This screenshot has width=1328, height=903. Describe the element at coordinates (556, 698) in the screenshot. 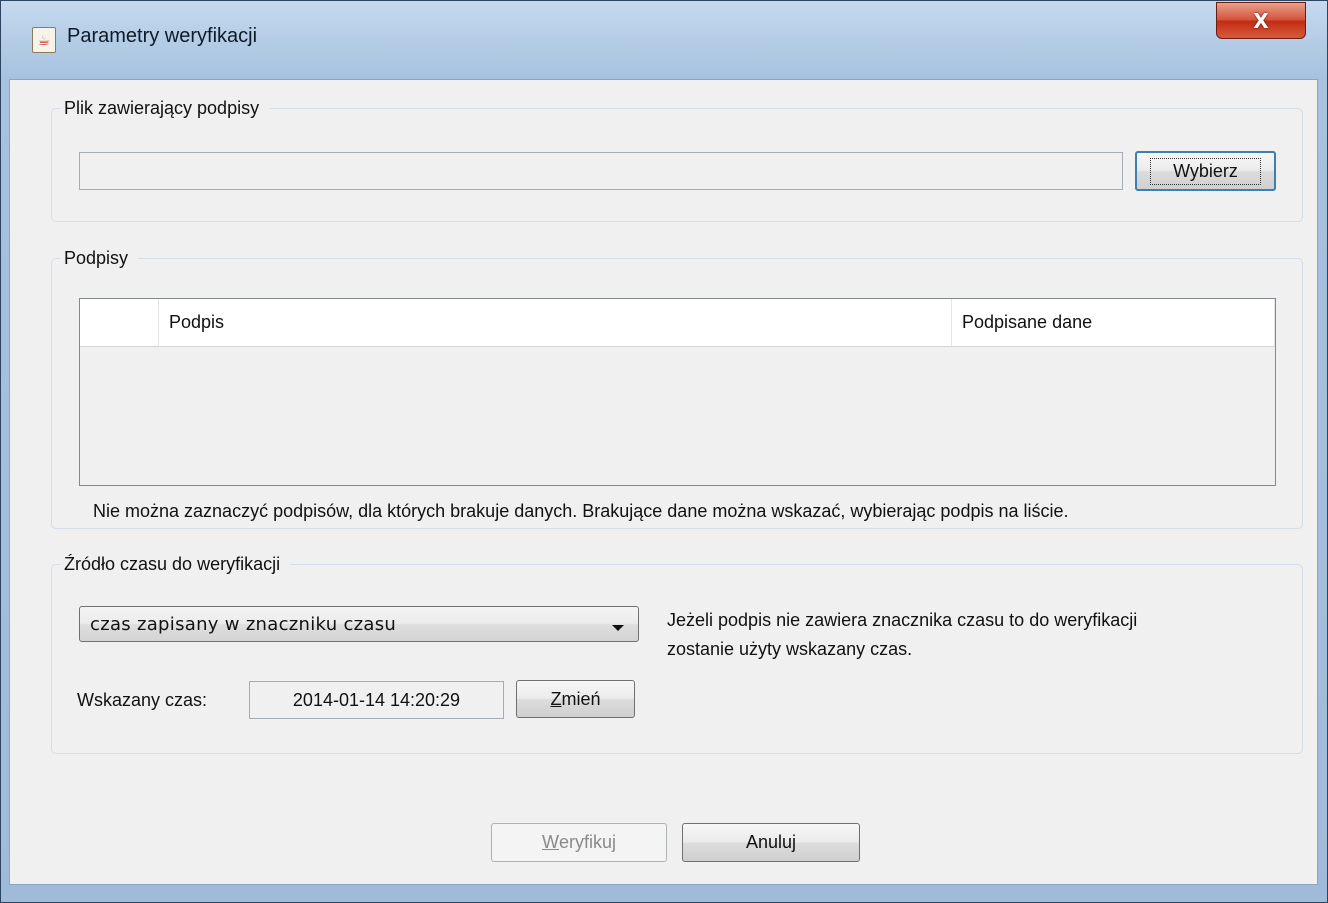

I see `change-mnemonic: Z` at that location.